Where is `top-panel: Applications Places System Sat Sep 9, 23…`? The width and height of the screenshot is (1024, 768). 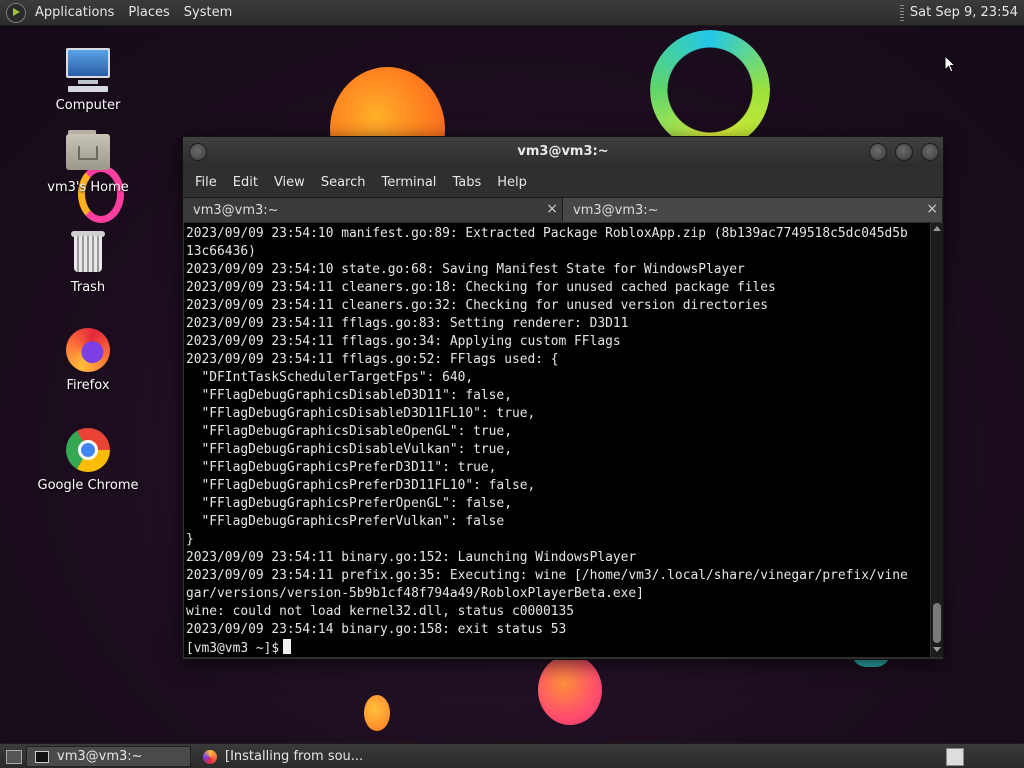 top-panel: Applications Places System Sat Sep 9, 23… is located at coordinates (512, 13).